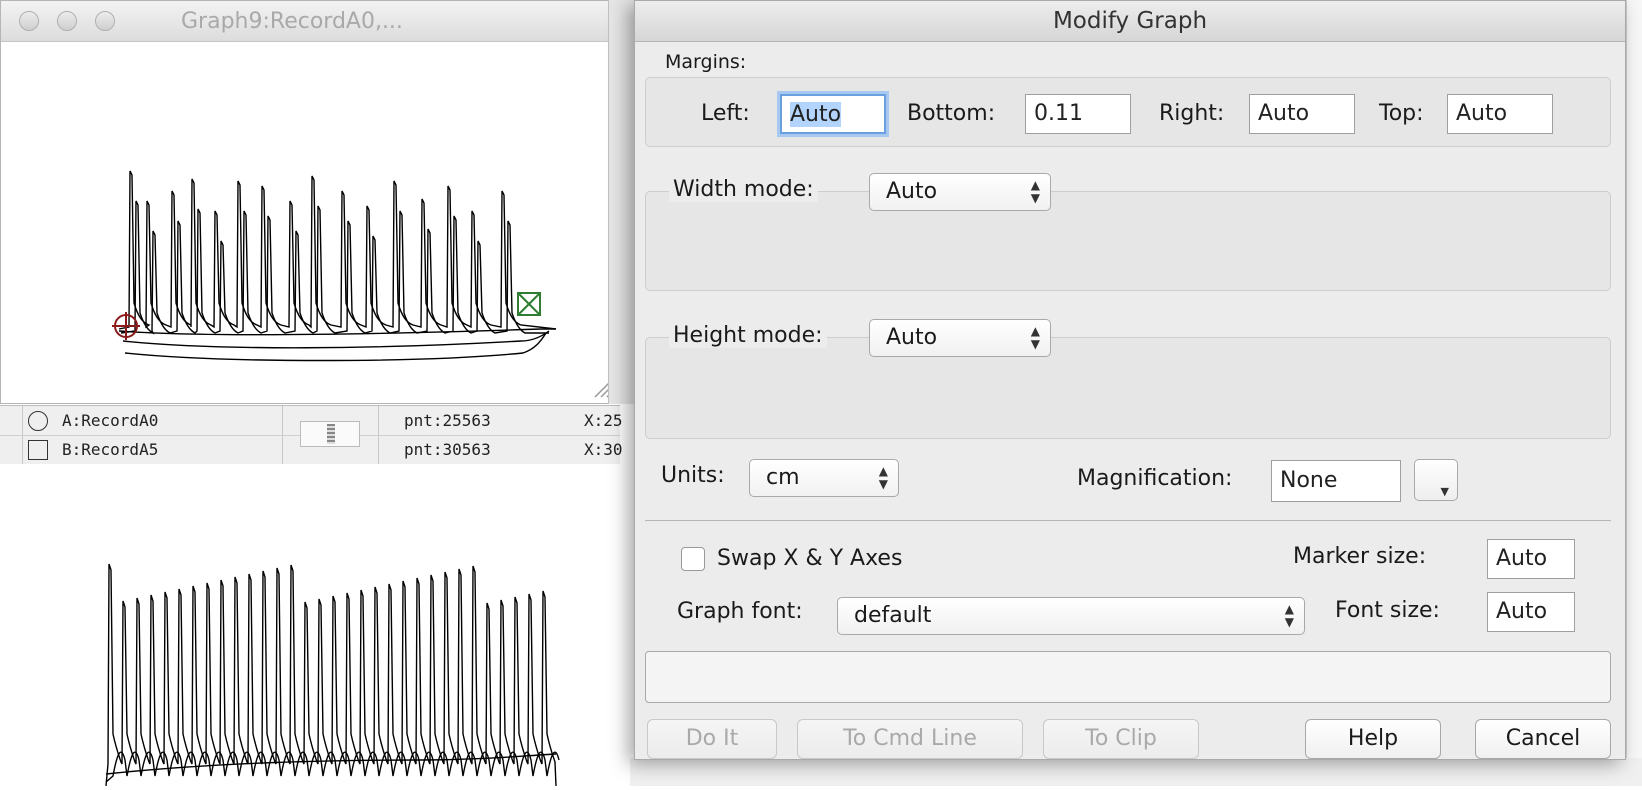  Describe the element at coordinates (1634, 393) in the screenshot. I see `background-document-edge` at that location.